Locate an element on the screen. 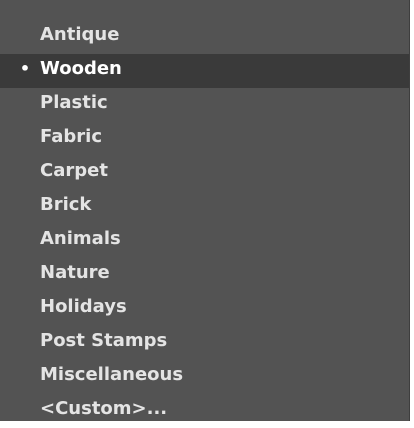  menu-item-label: Fabric is located at coordinates (71, 136).